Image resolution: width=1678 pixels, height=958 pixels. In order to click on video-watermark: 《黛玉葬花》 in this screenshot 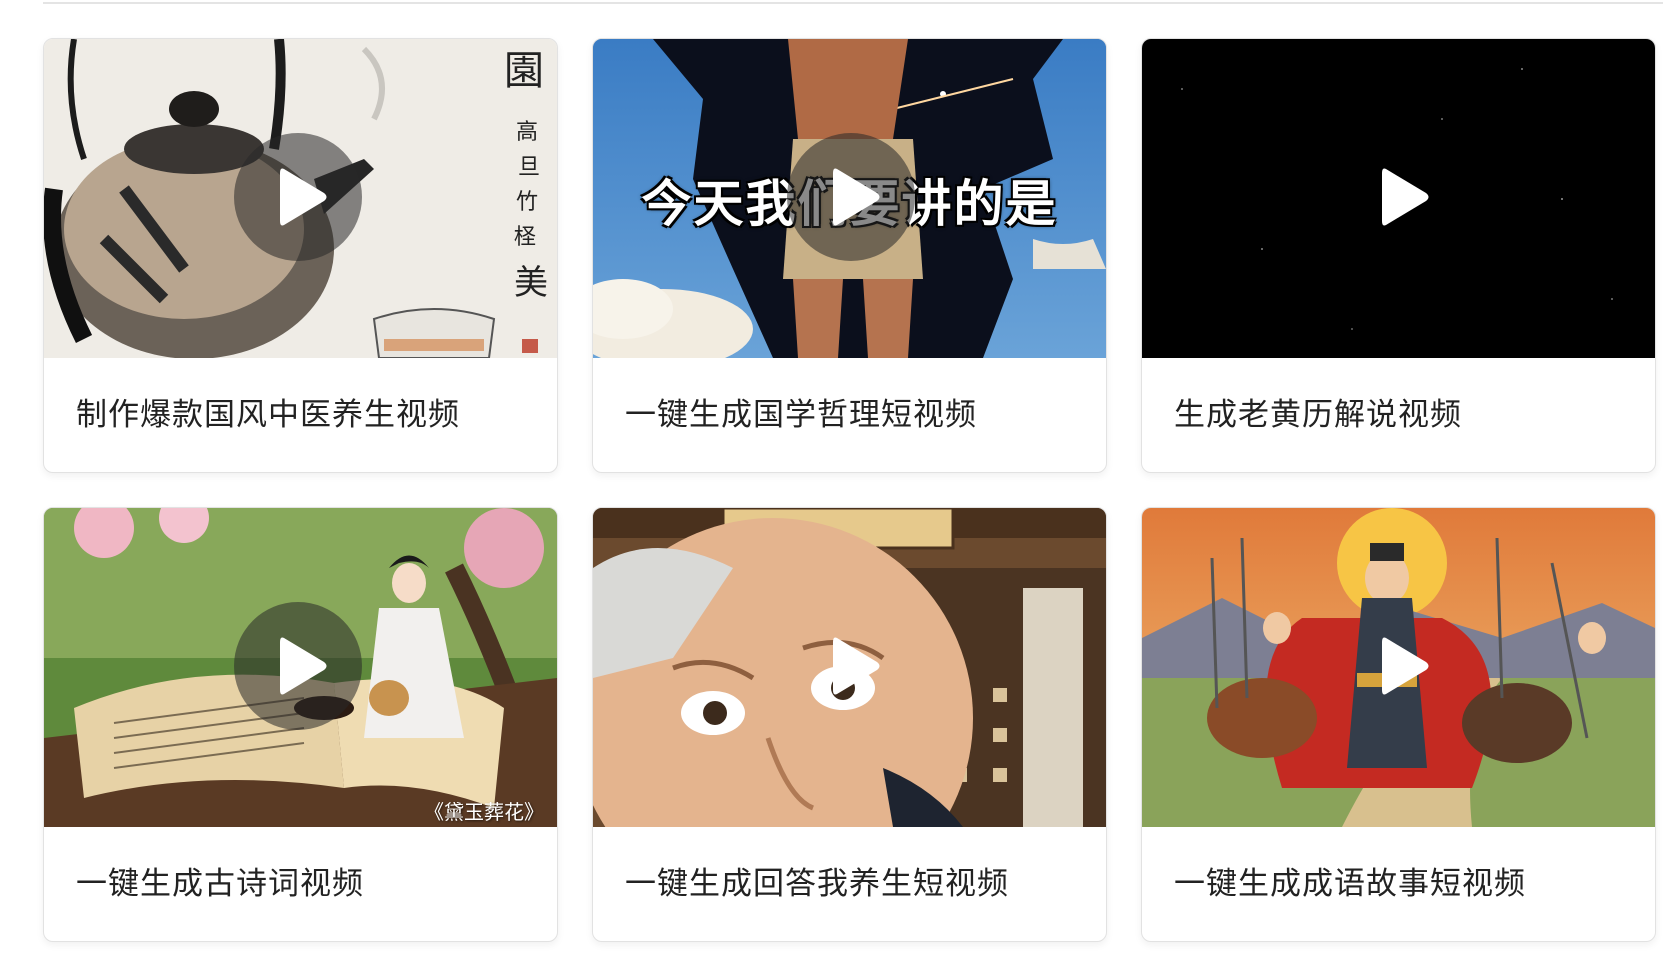, I will do `click(484, 812)`.